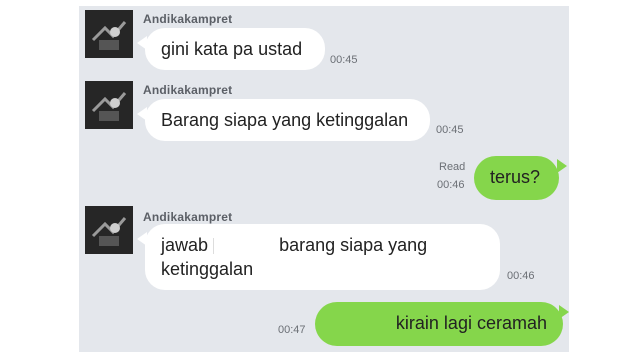  I want to click on incoming-message: Barang siapa yang ketinggalan, so click(287, 120).